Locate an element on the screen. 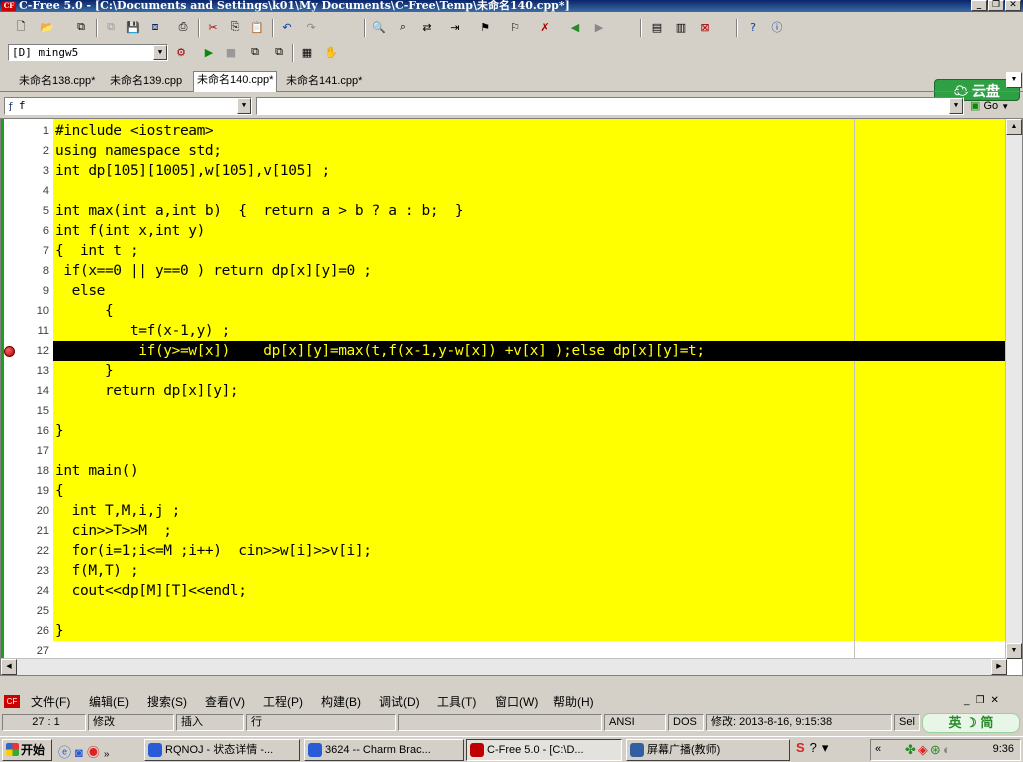 The width and height of the screenshot is (1023, 762). find-in-files-icon: ⌕ is located at coordinates (403, 27).